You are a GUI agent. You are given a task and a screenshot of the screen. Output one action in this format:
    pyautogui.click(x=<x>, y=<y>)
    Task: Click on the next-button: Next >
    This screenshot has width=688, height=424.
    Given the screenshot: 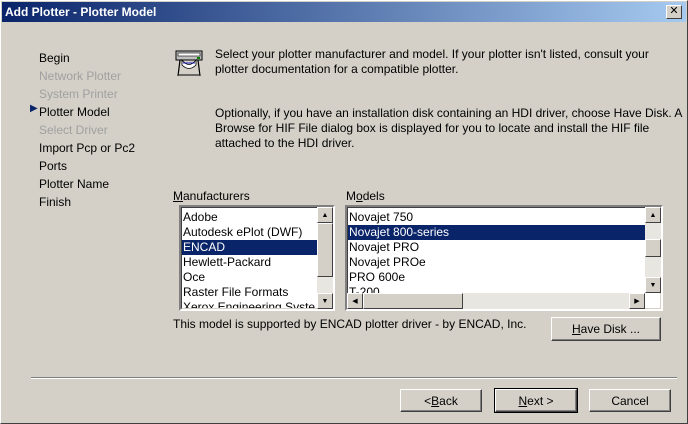 What is the action you would take?
    pyautogui.click(x=536, y=400)
    